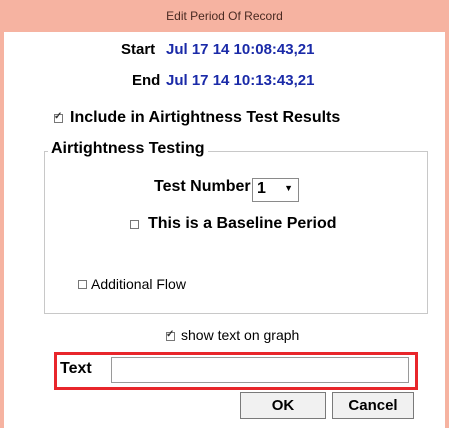  Describe the element at coordinates (275, 190) in the screenshot. I see `test-number-select: 1 ▼` at that location.